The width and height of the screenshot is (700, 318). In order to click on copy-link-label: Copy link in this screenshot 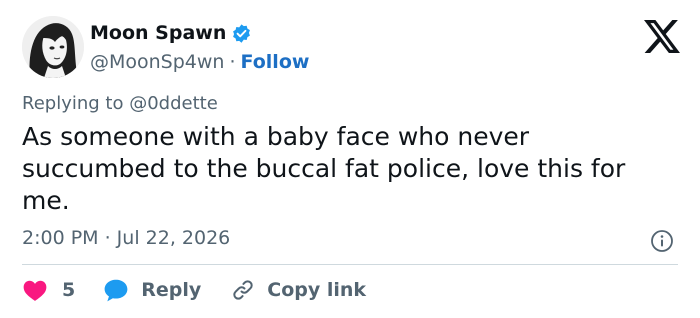, I will do `click(317, 290)`.